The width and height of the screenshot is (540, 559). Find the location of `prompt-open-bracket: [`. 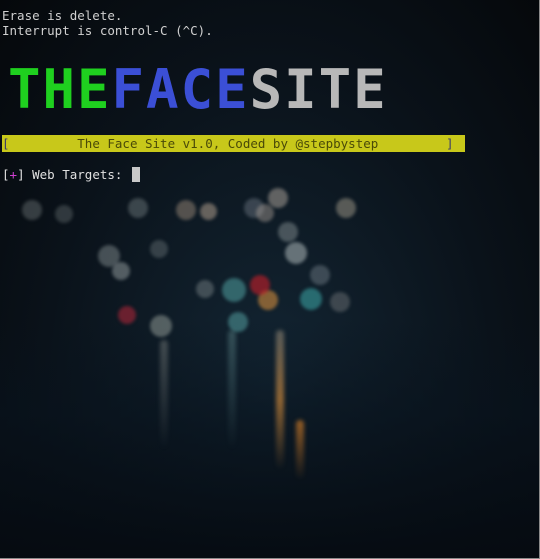

prompt-open-bracket: [ is located at coordinates (6, 174).